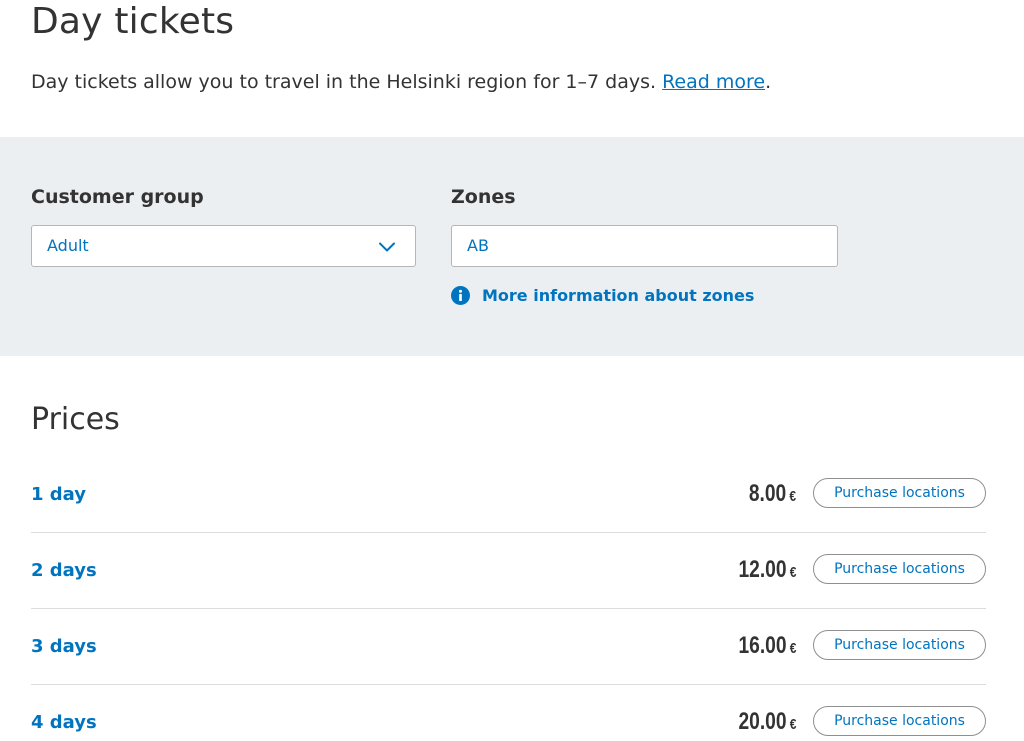 This screenshot has width=1024, height=741. Describe the element at coordinates (762, 645) in the screenshot. I see `price-amount: 16.00` at that location.